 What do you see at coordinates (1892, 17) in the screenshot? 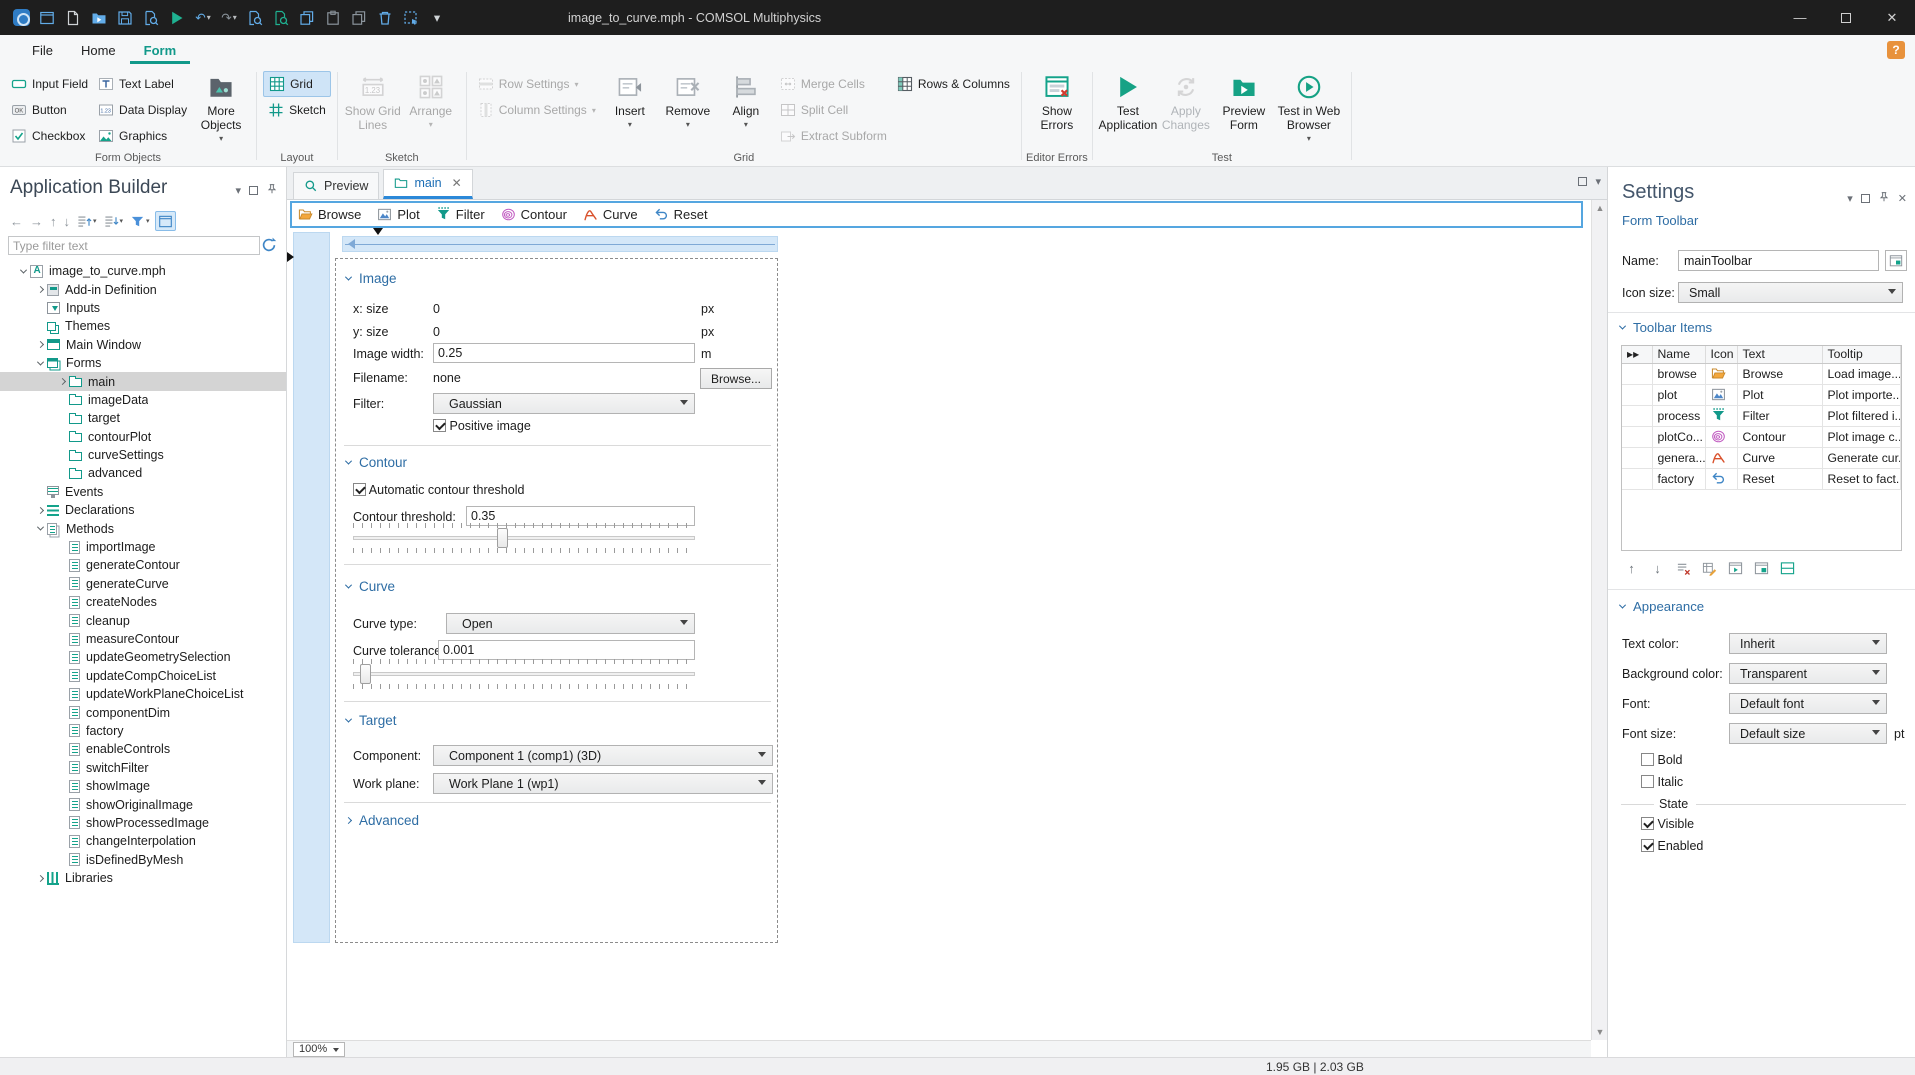
I see `close-button: ✕` at bounding box center [1892, 17].